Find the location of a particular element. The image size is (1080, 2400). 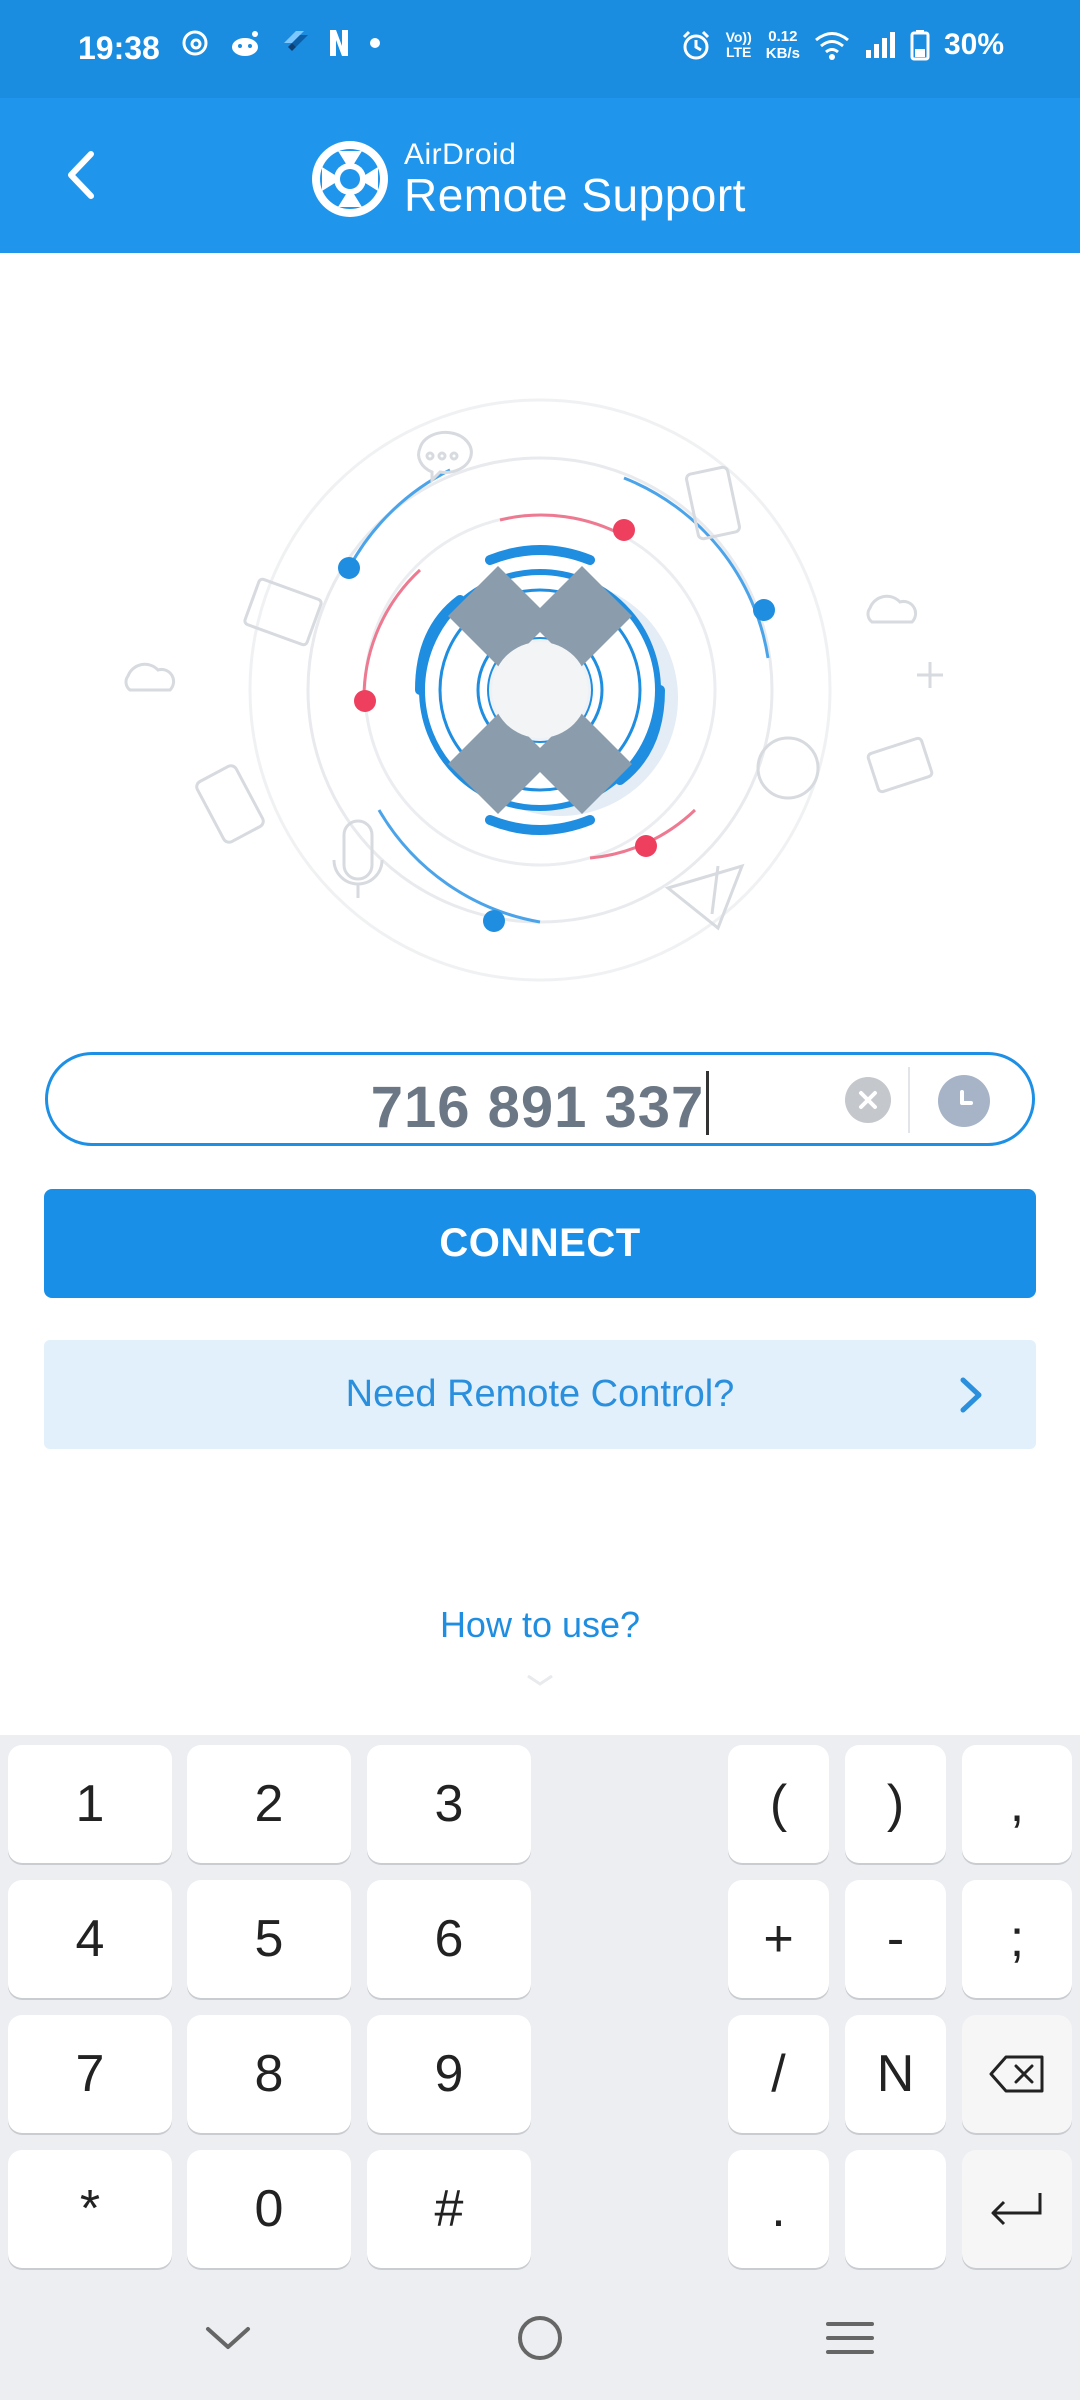

brand-logo: AirDroid Remote Support is located at coordinates (527, 179).